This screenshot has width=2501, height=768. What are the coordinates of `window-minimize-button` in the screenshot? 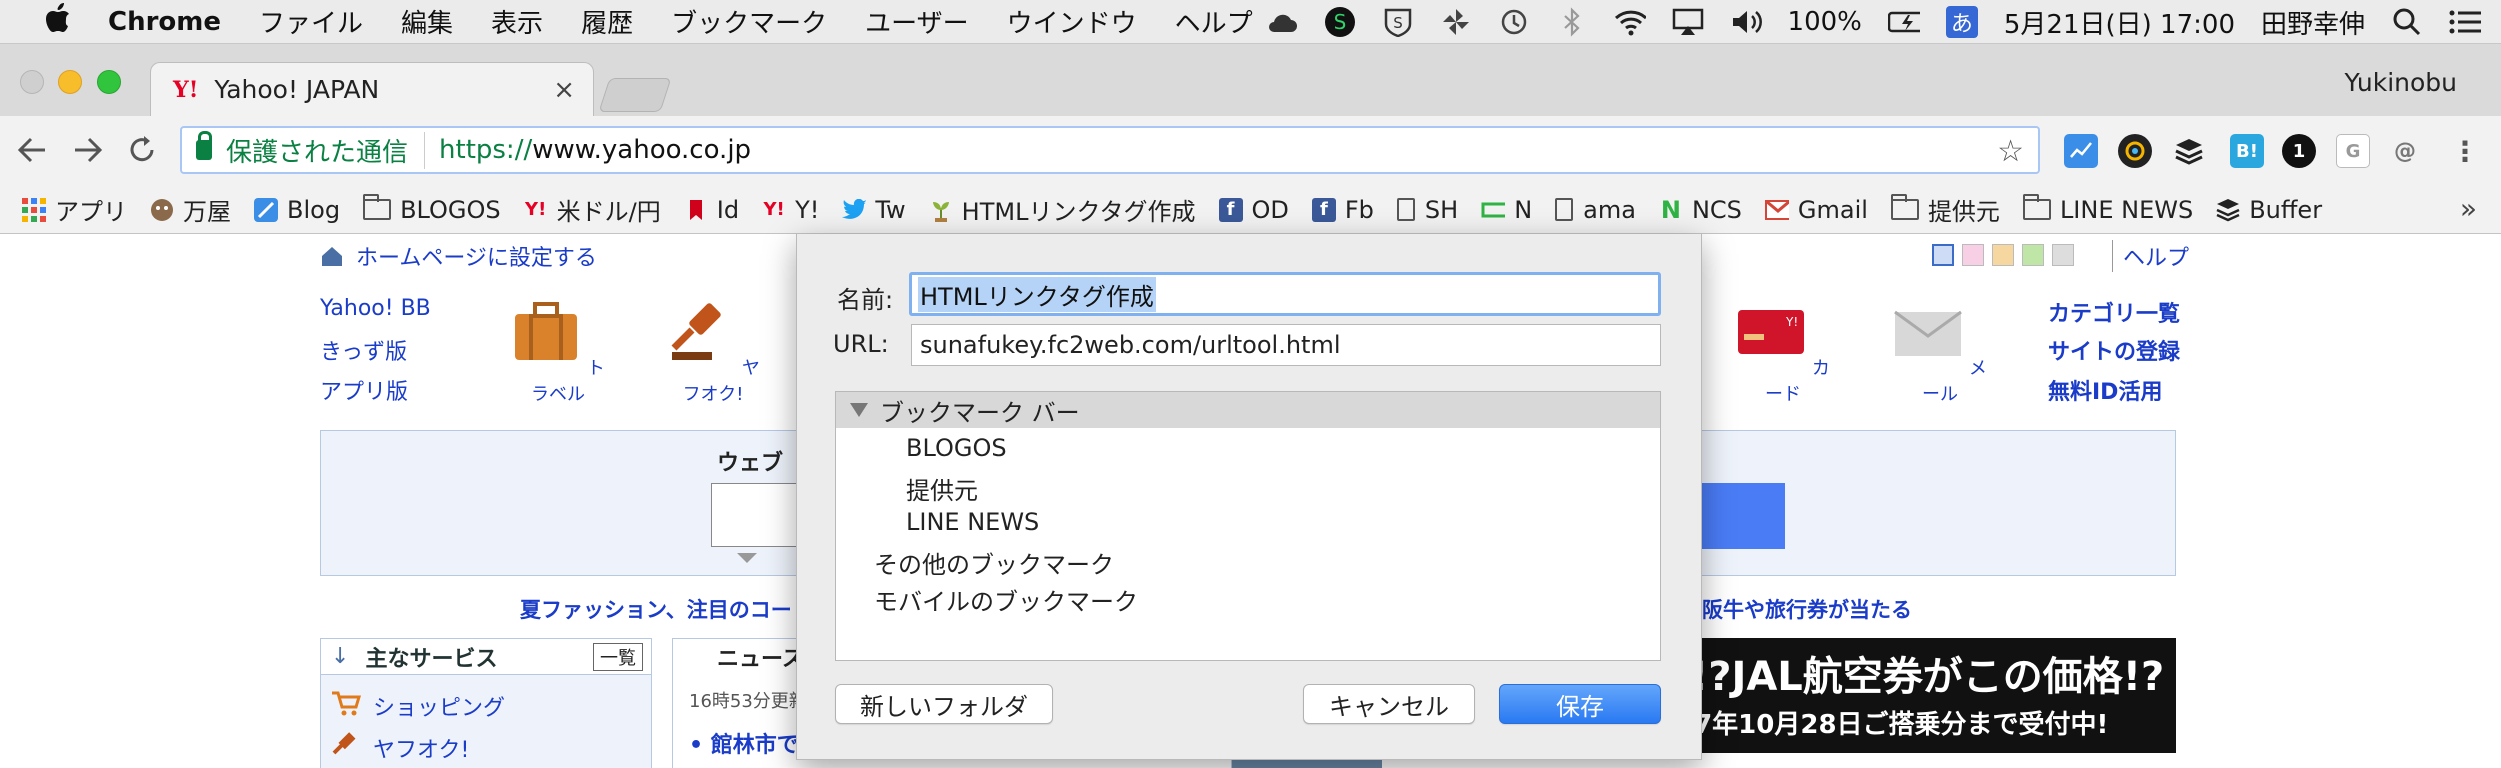 It's located at (70, 82).